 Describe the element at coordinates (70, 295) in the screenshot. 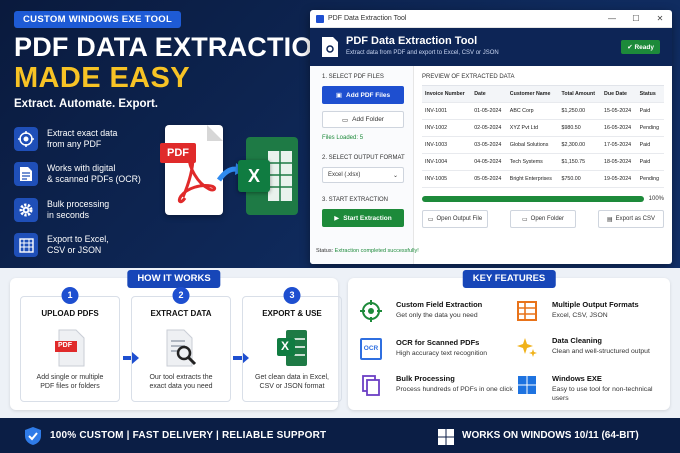

I see `step-number: 1` at that location.